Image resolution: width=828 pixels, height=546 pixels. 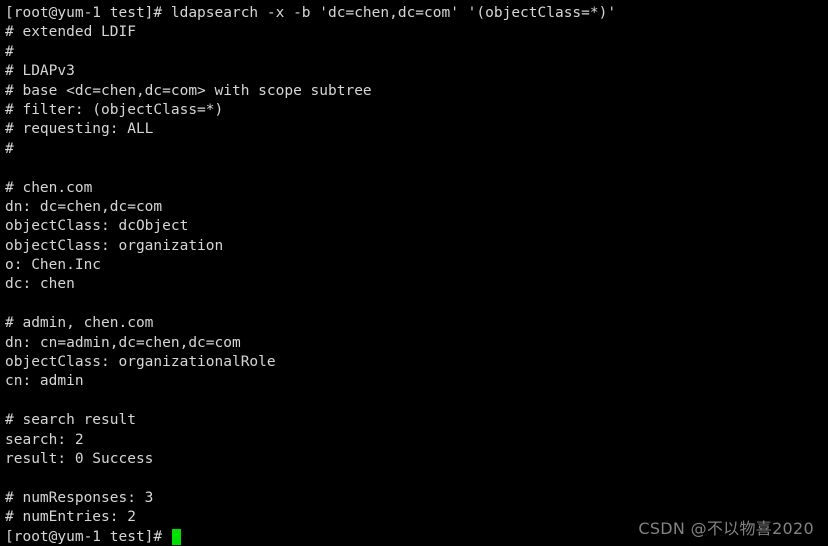 I want to click on terminal-line: # admin, chen.com, so click(x=79, y=323).